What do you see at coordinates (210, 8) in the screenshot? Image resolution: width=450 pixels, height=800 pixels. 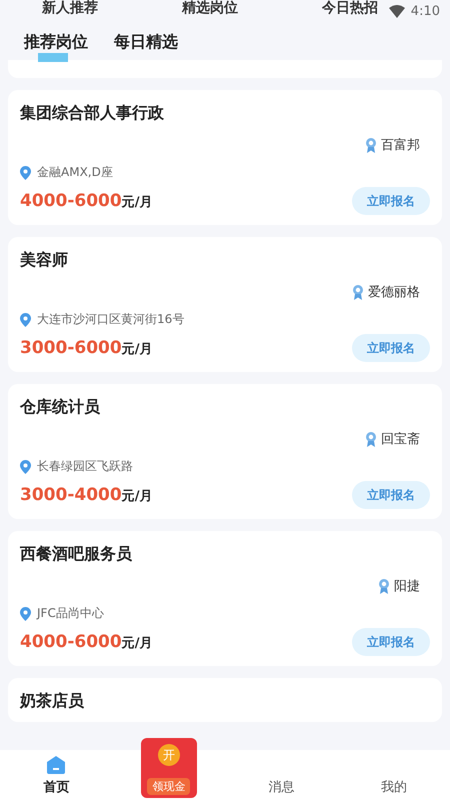 I see `top-tab: 精选岗位` at bounding box center [210, 8].